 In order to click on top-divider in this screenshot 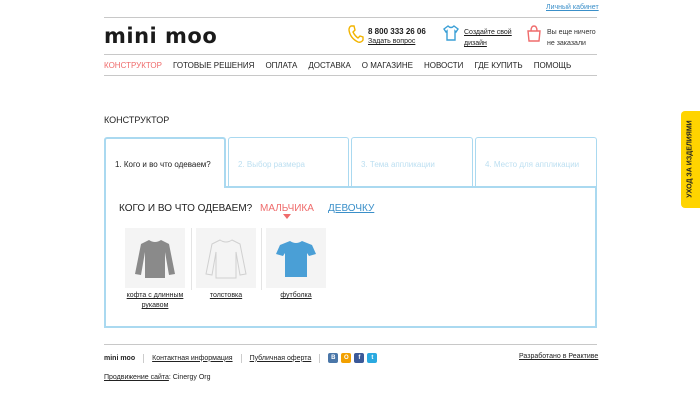, I will do `click(350, 17)`.